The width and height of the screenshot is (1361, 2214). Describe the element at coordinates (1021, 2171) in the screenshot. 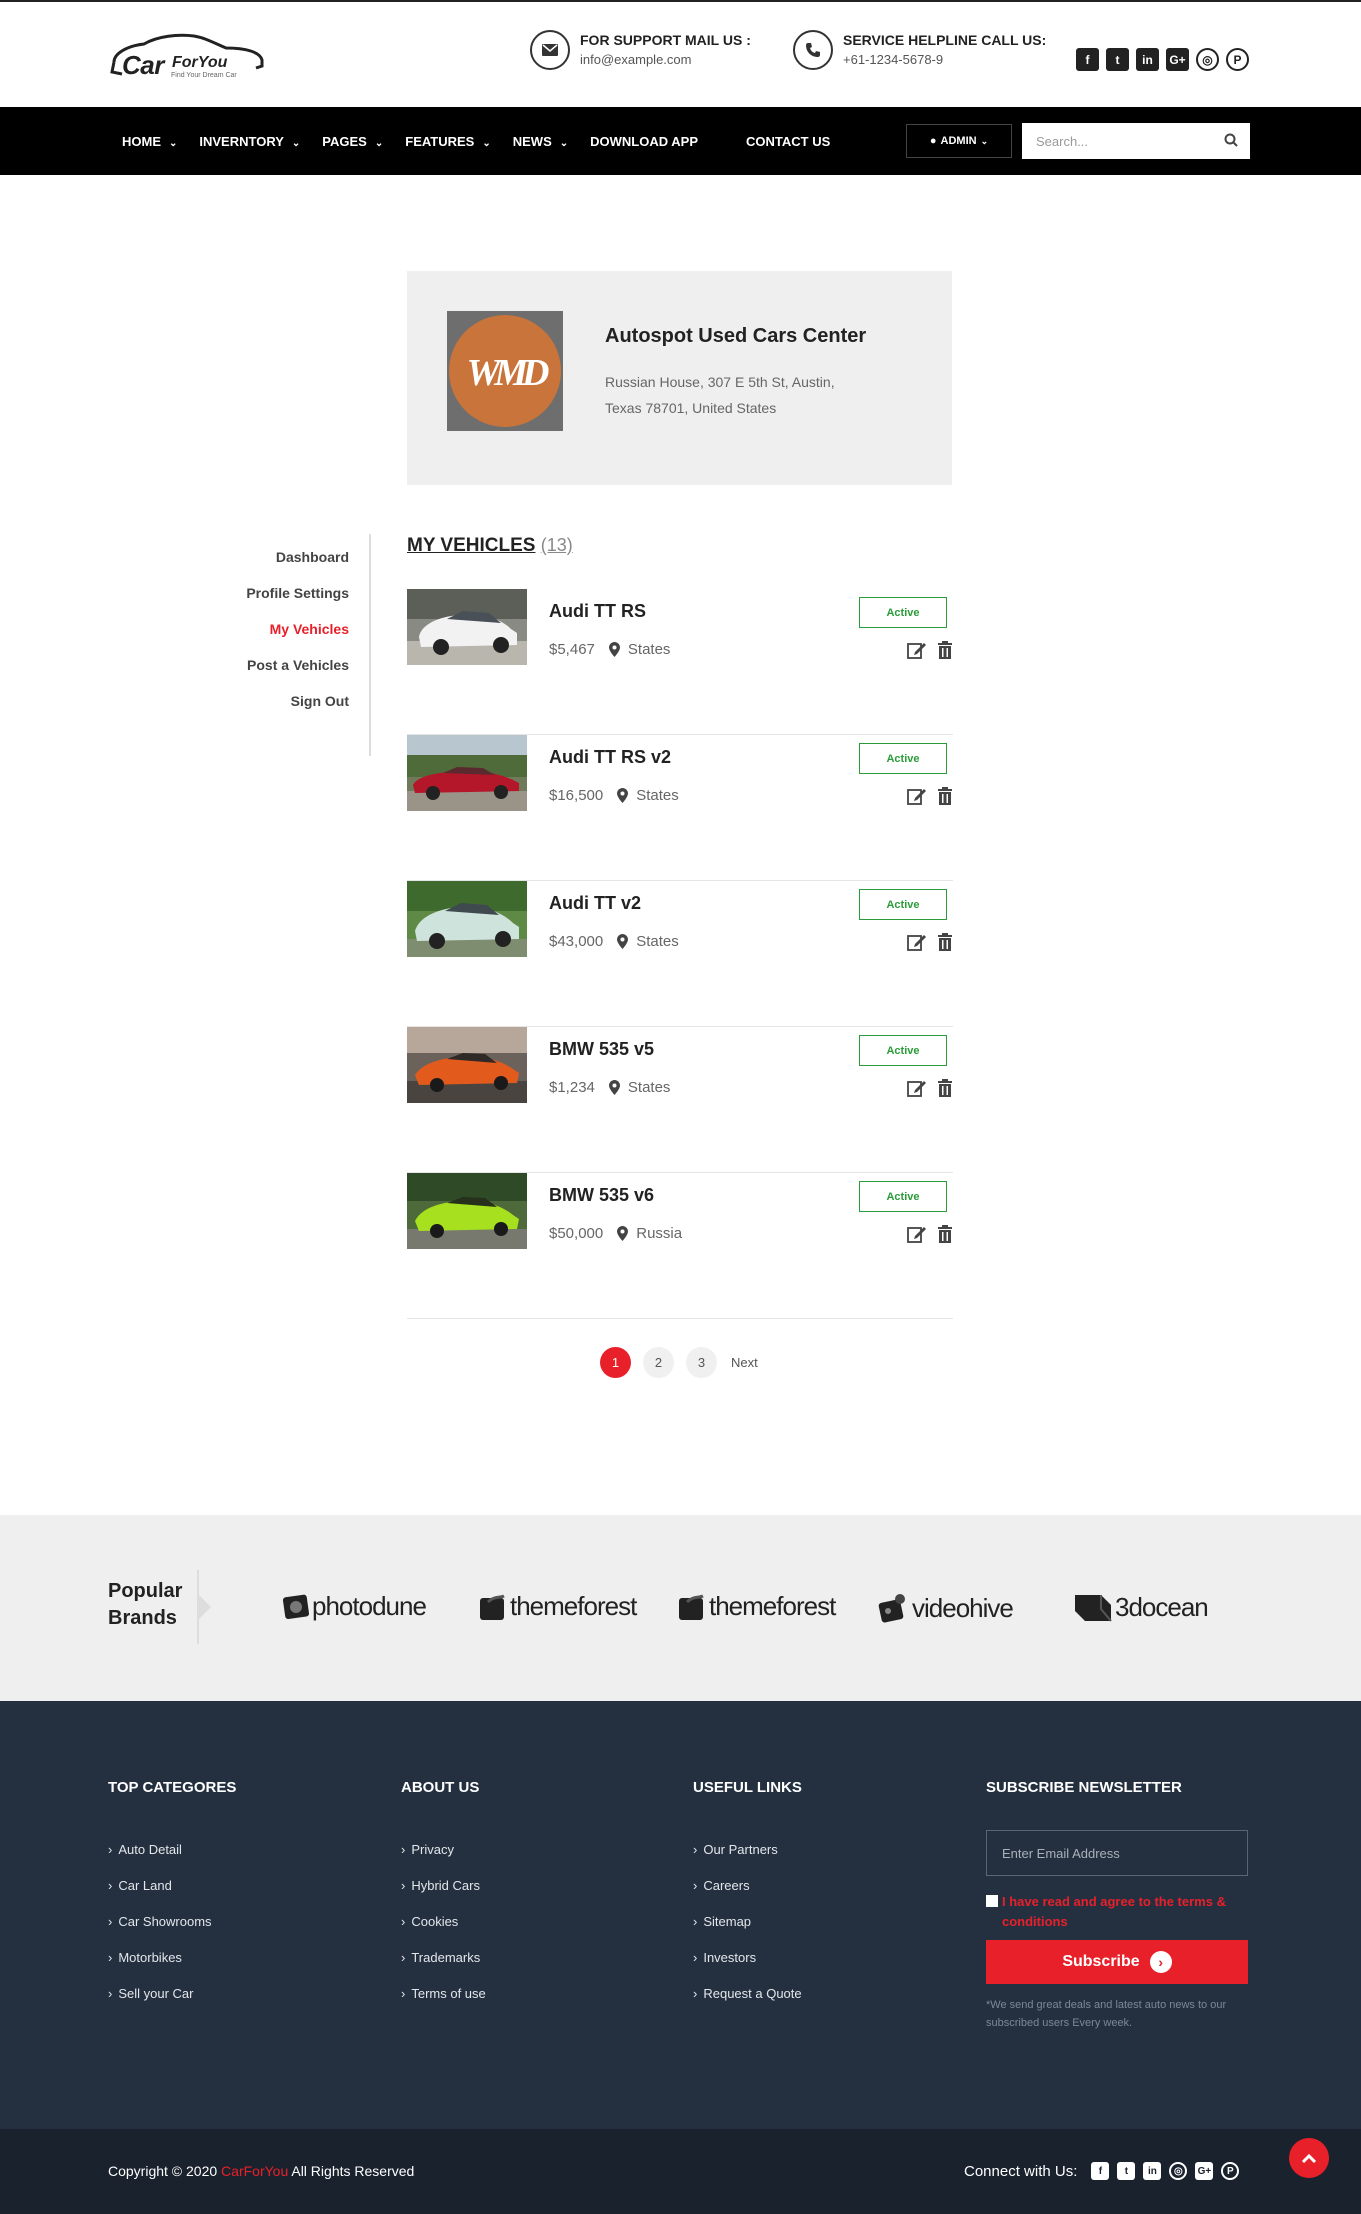

I see `connect-label: Connect with Us:` at that location.